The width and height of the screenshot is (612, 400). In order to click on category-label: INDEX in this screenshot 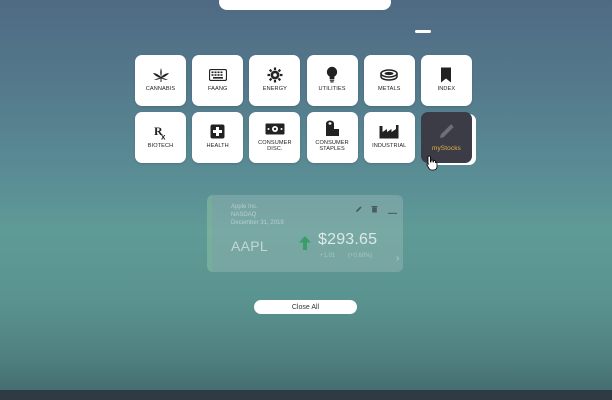, I will do `click(446, 89)`.